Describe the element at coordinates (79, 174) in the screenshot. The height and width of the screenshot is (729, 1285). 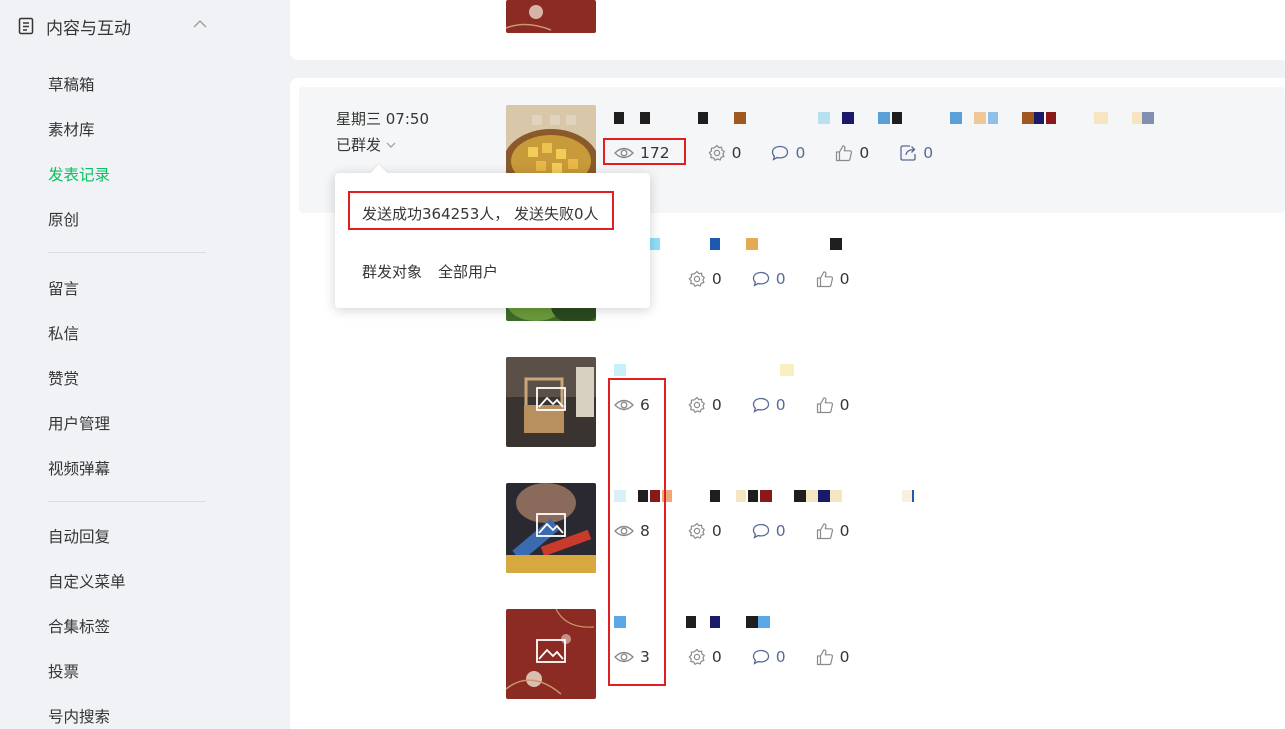
I see `sidebar-item-publish-records: 发表记录` at that location.